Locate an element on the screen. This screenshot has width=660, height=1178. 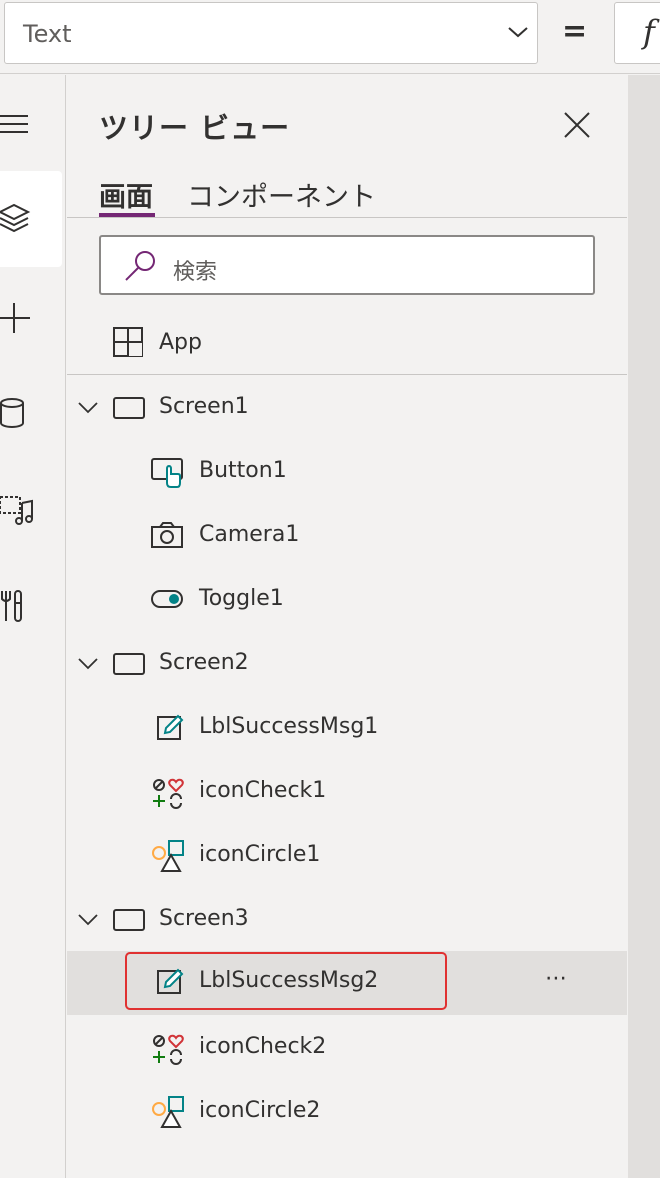
tree-item-screen1: Screen1 is located at coordinates (347, 409).